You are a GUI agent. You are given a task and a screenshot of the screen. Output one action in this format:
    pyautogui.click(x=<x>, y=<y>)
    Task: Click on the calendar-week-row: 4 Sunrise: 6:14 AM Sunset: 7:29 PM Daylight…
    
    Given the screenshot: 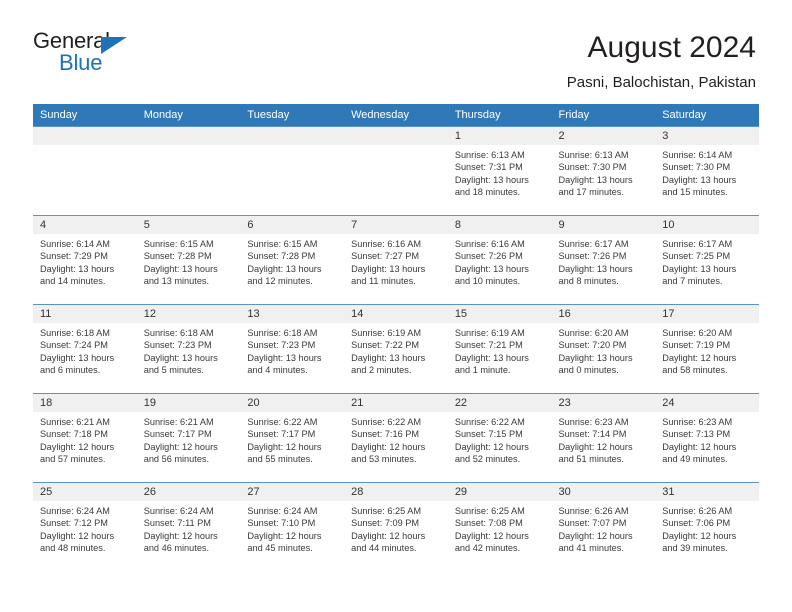 What is the action you would take?
    pyautogui.click(x=396, y=260)
    